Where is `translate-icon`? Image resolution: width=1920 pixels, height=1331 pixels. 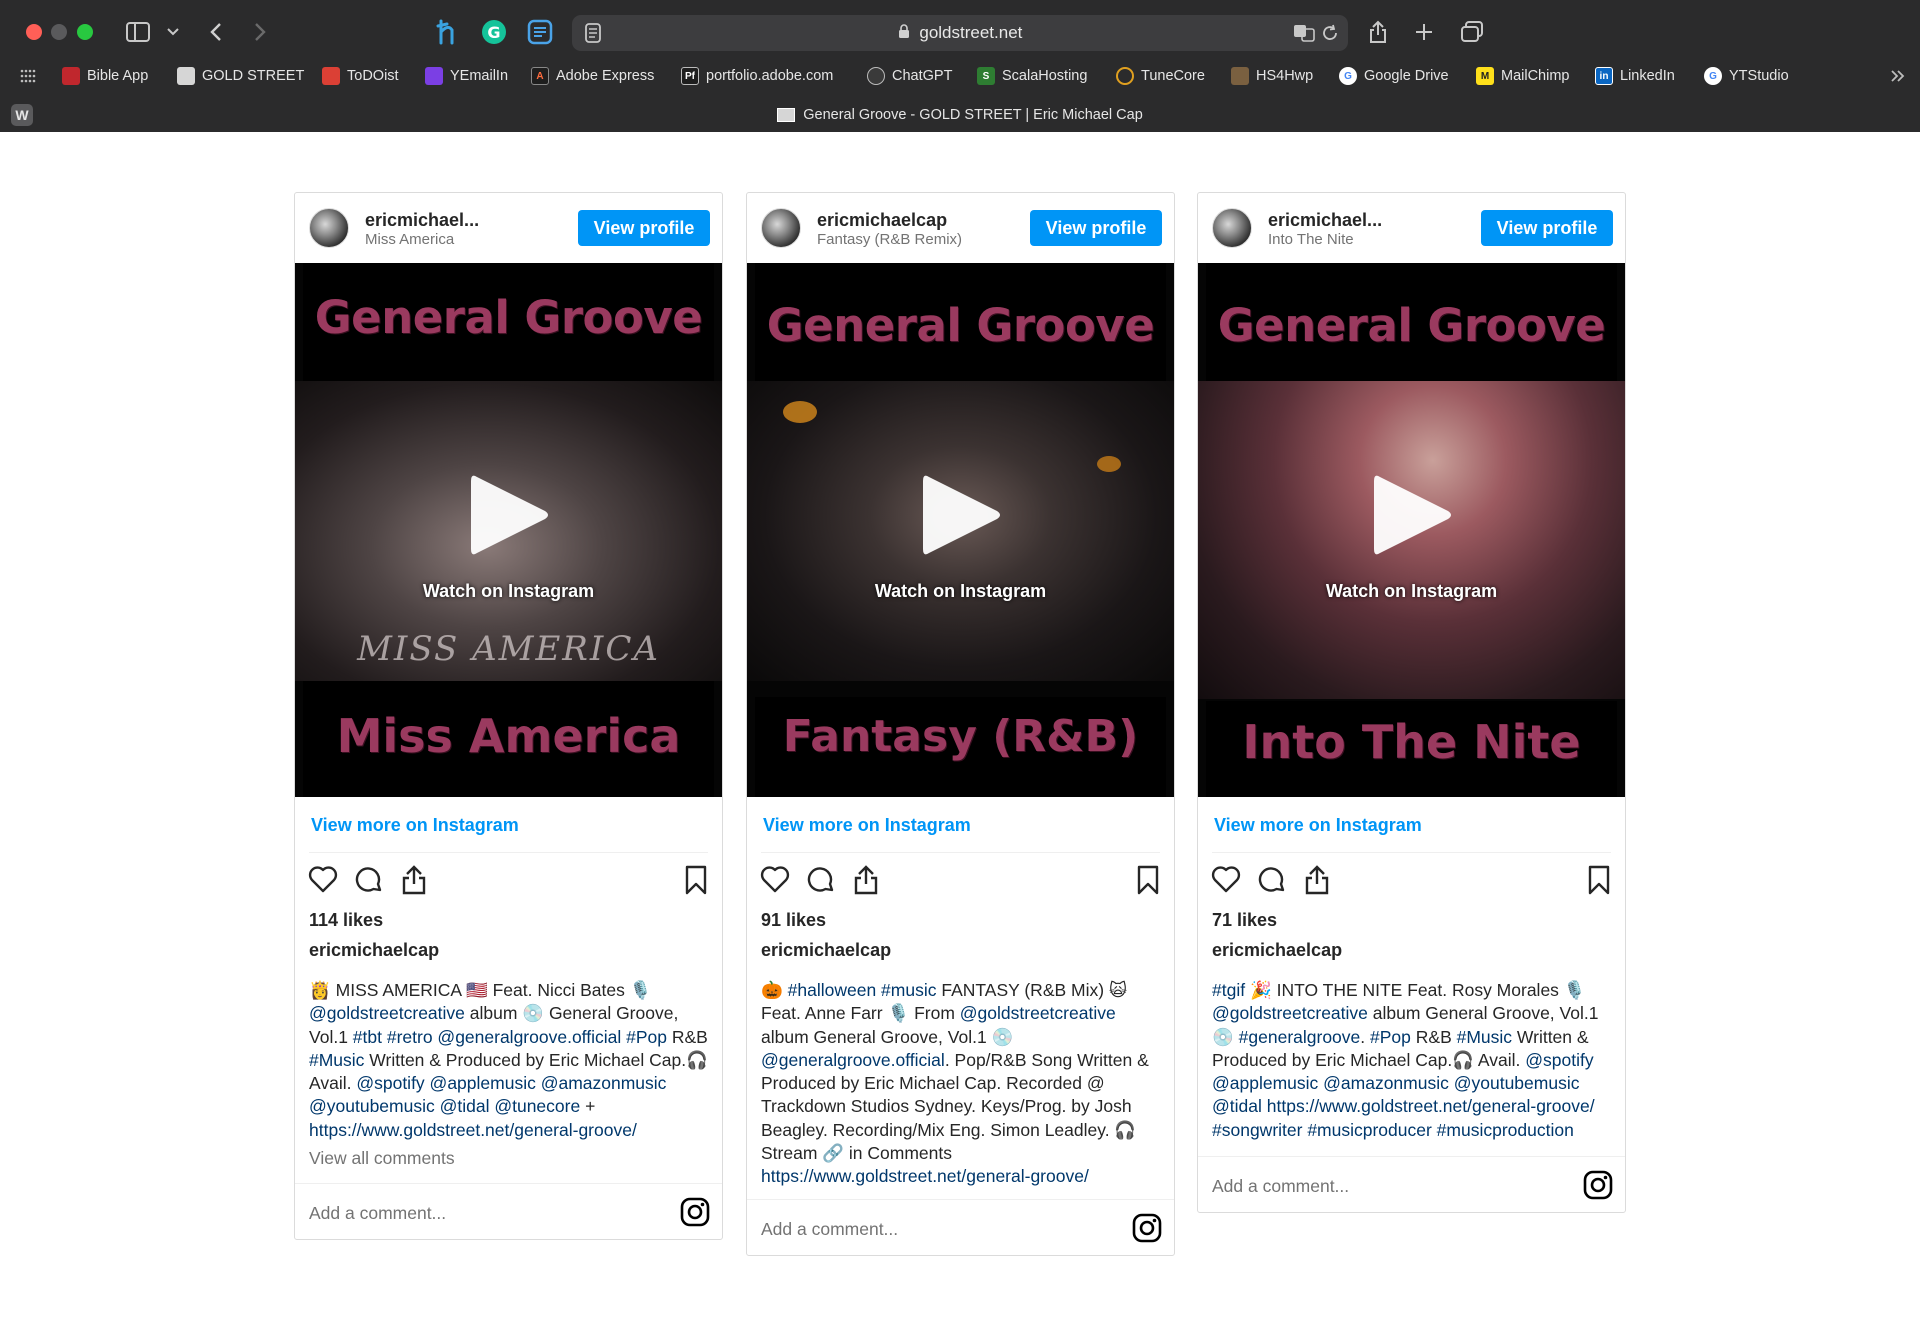
translate-icon is located at coordinates (1304, 33).